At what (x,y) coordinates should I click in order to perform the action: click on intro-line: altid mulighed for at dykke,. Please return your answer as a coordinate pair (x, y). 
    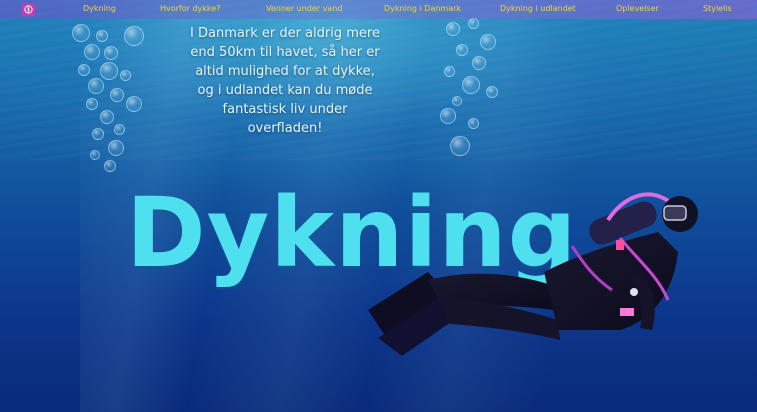
    Looking at the image, I should click on (285, 71).